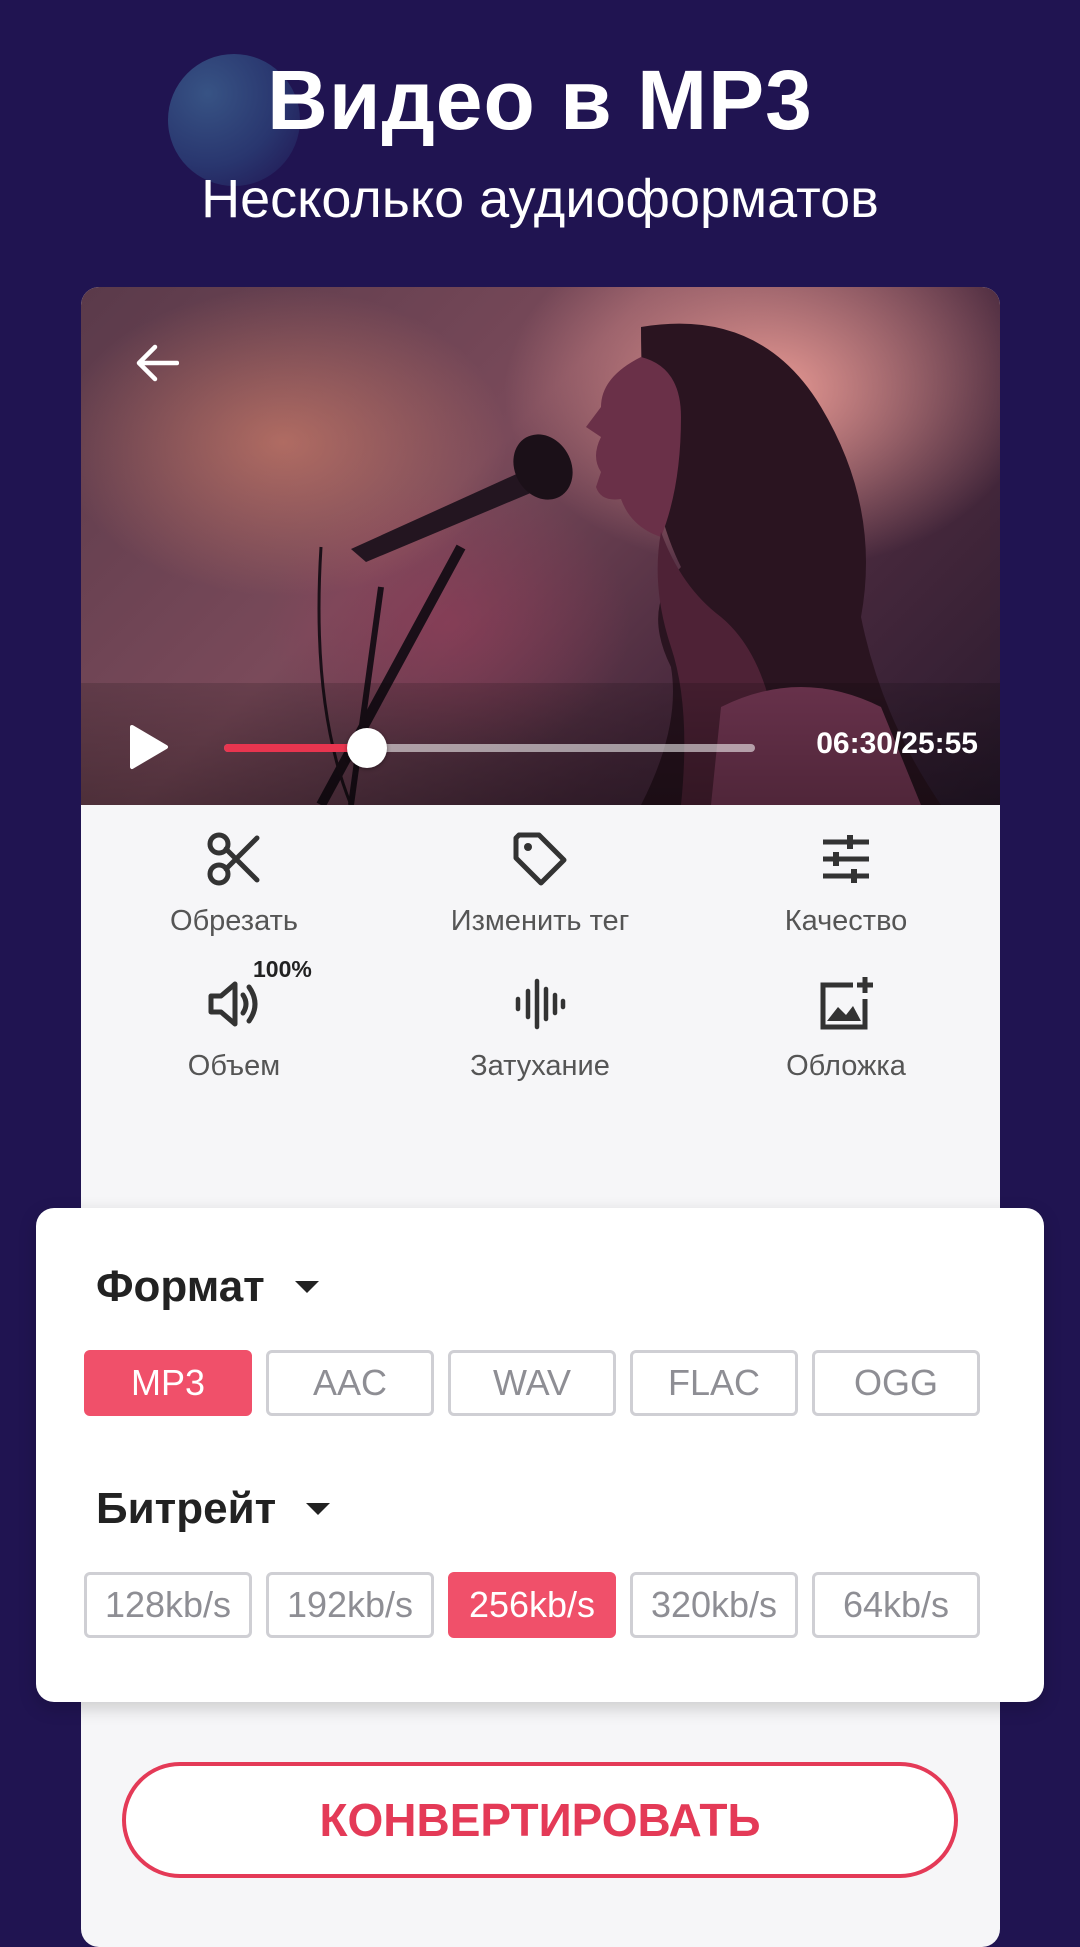 The width and height of the screenshot is (1080, 1947). I want to click on player-controls: 06:30/25:55, so click(540, 744).